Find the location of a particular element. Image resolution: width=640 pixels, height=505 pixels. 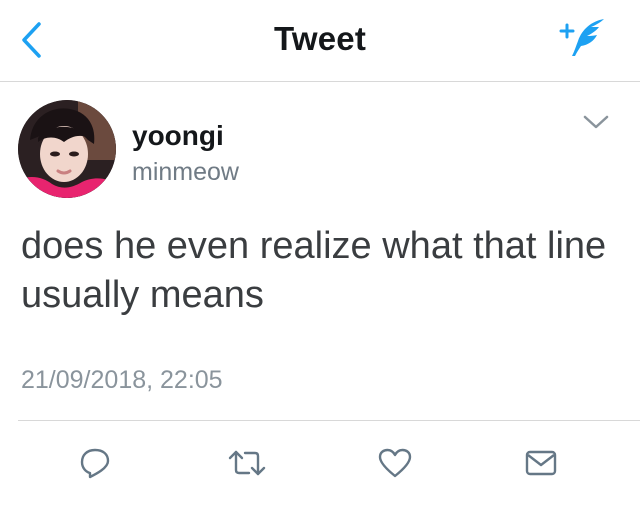

author-display-name: yoongi is located at coordinates (178, 136).